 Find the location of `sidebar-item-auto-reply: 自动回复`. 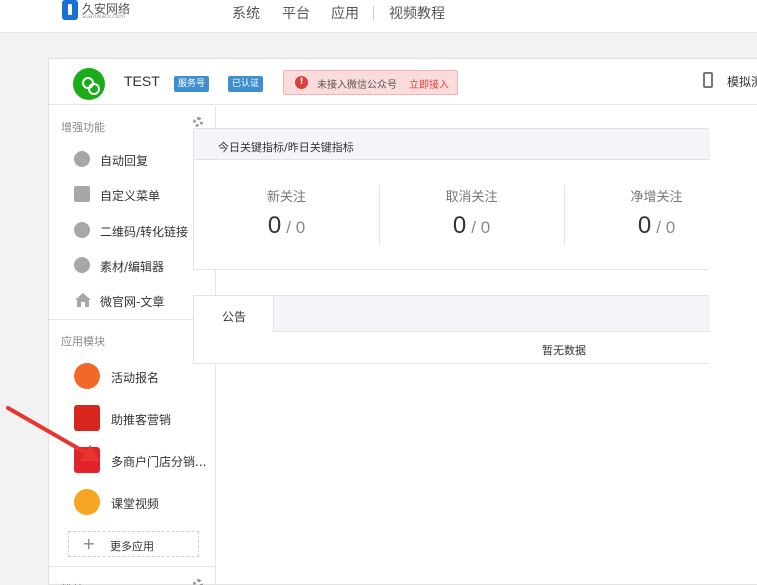

sidebar-item-auto-reply: 自动回复 is located at coordinates (132, 159).